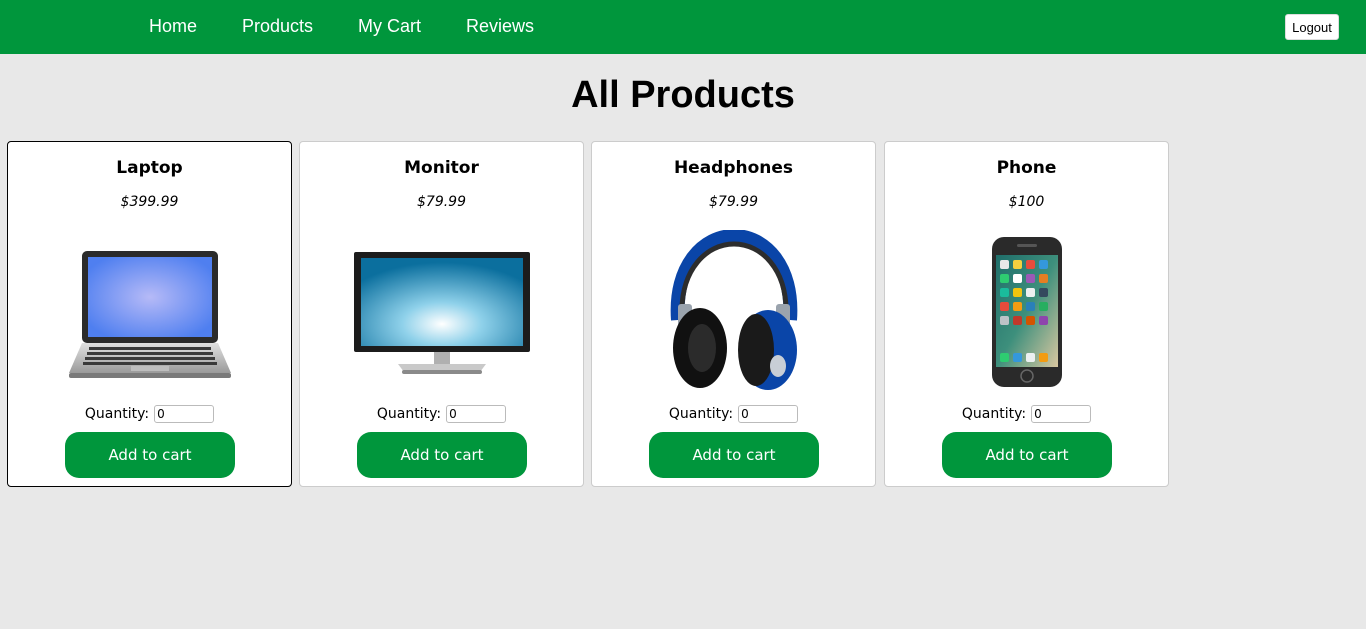  Describe the element at coordinates (683, 27) in the screenshot. I see `navbar: Home Products My Cart Reviews Logout` at that location.